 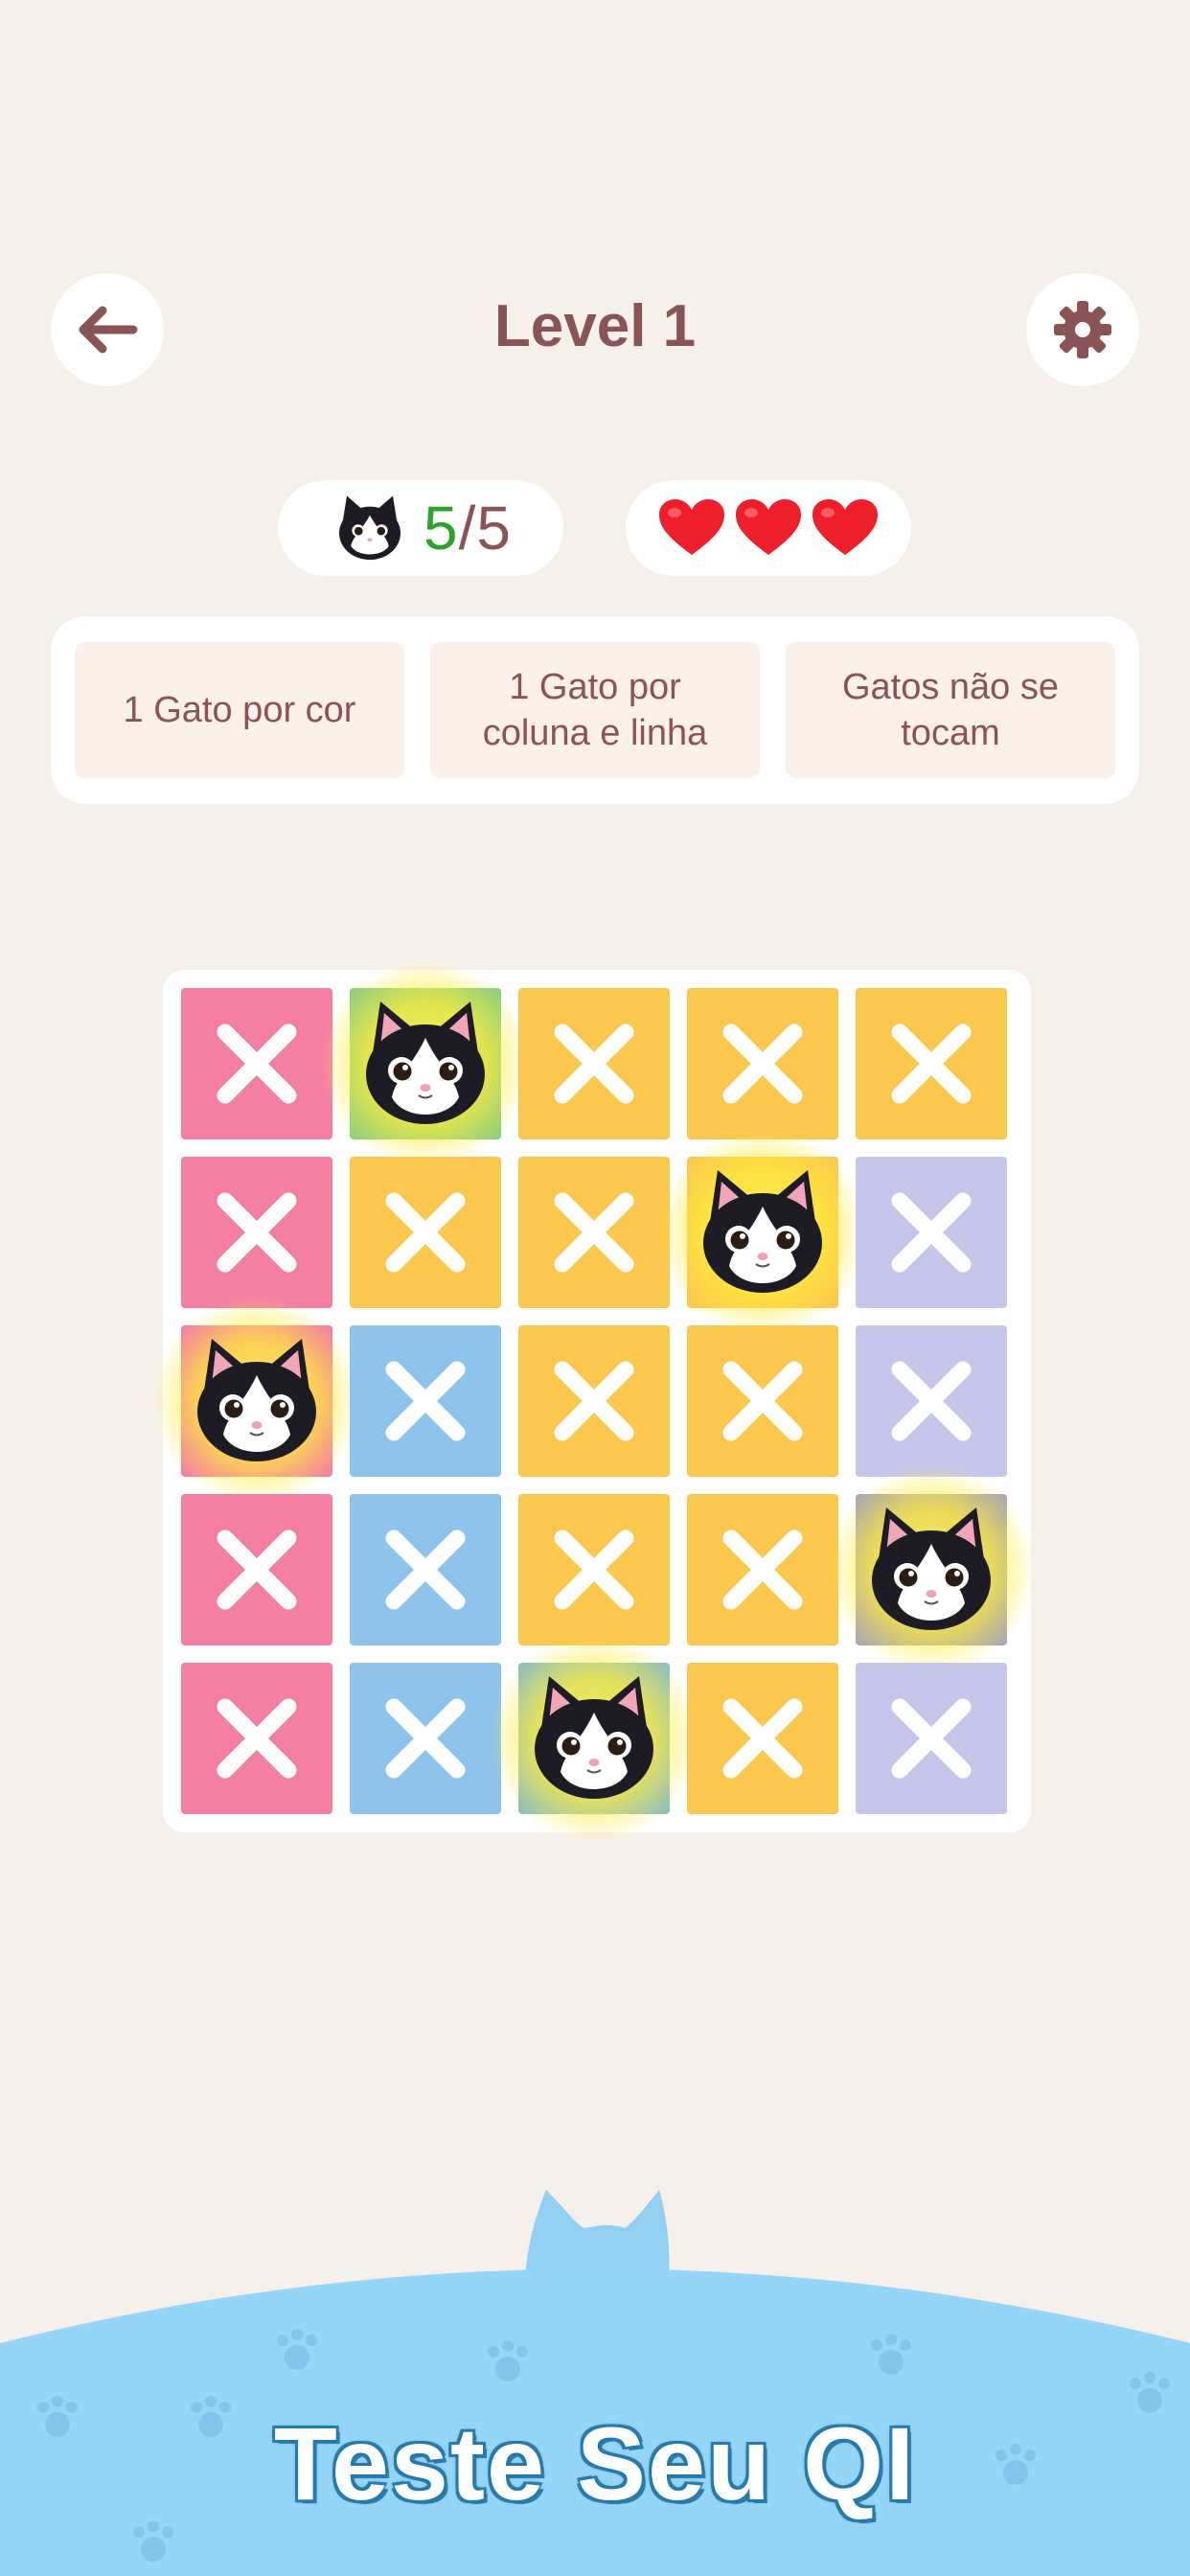 I want to click on banner-title: Teste Seu QI, so click(x=595, y=2463).